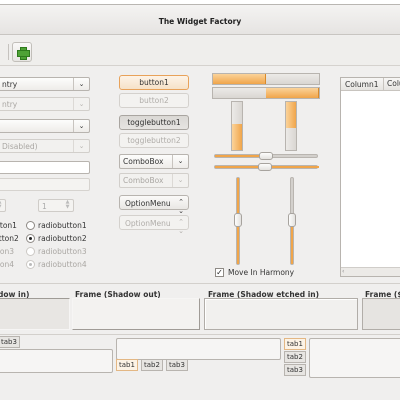  I want to click on add-button, so click(22, 52).